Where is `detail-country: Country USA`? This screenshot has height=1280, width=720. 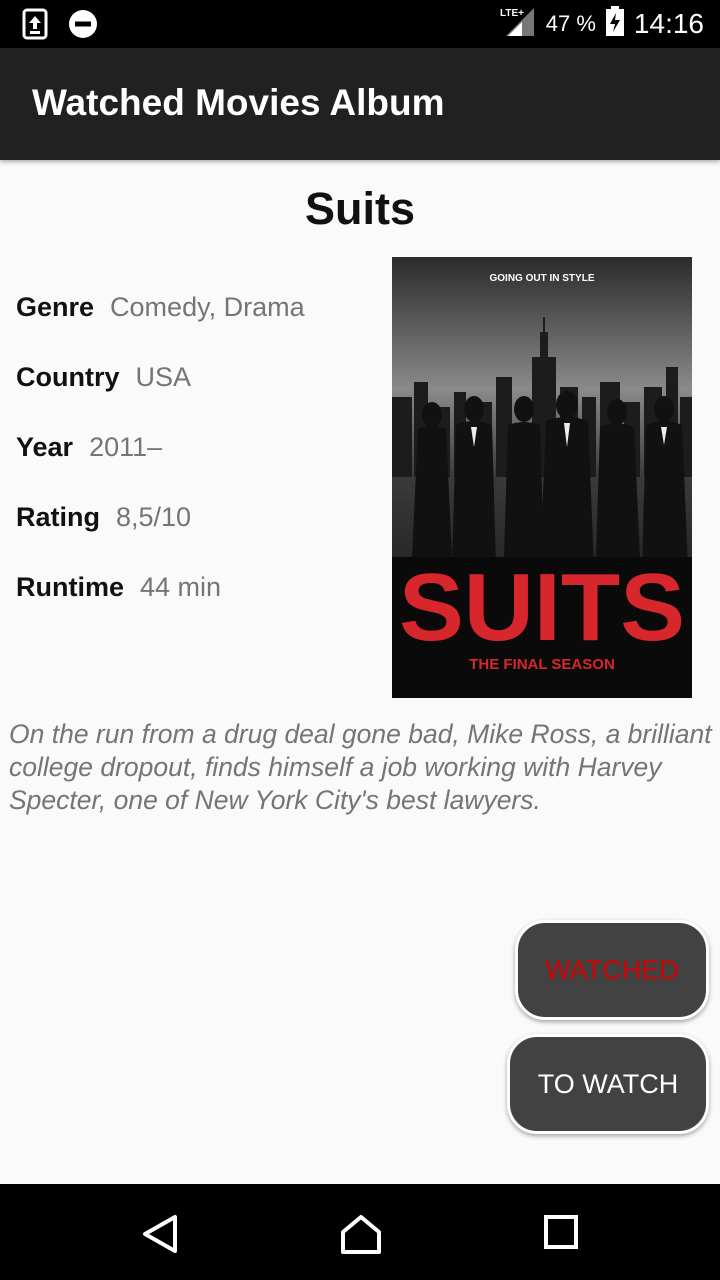
detail-country: Country USA is located at coordinates (103, 377).